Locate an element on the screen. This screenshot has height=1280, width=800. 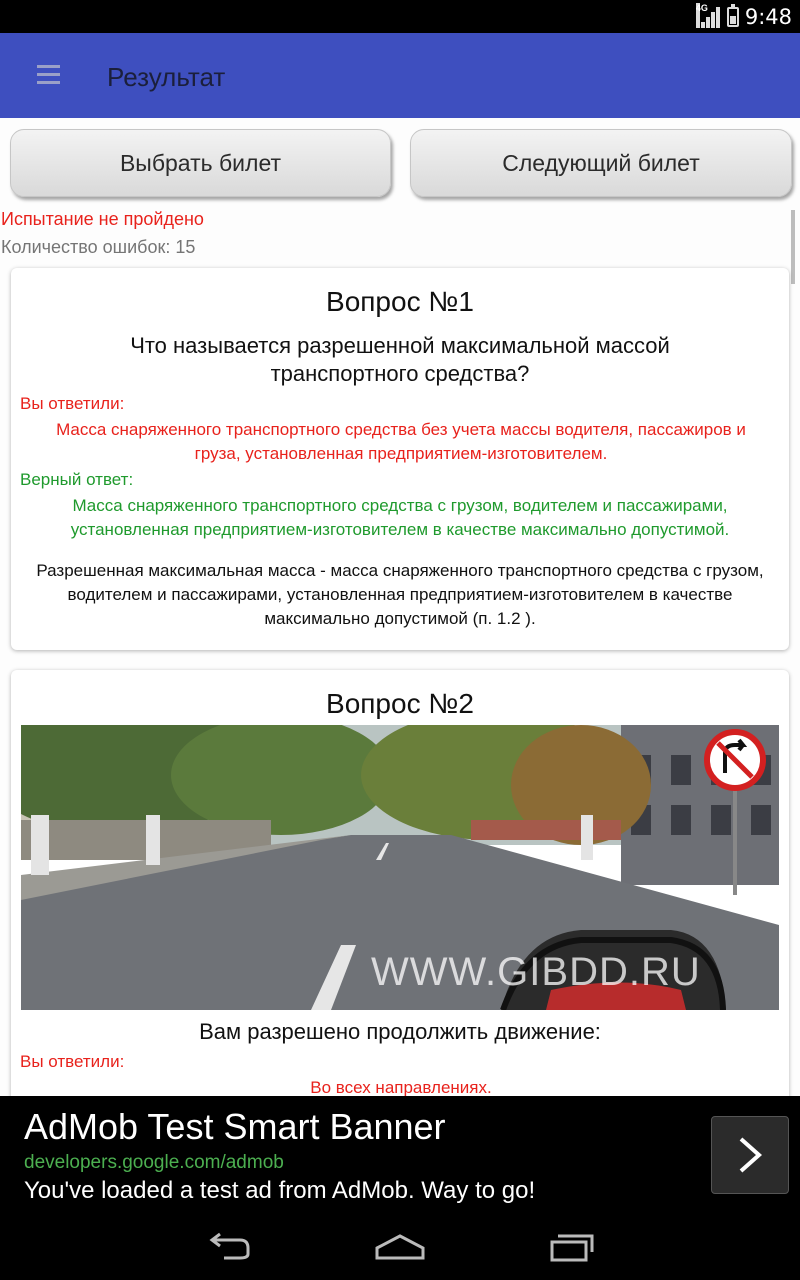
home-button is located at coordinates (400, 1248).